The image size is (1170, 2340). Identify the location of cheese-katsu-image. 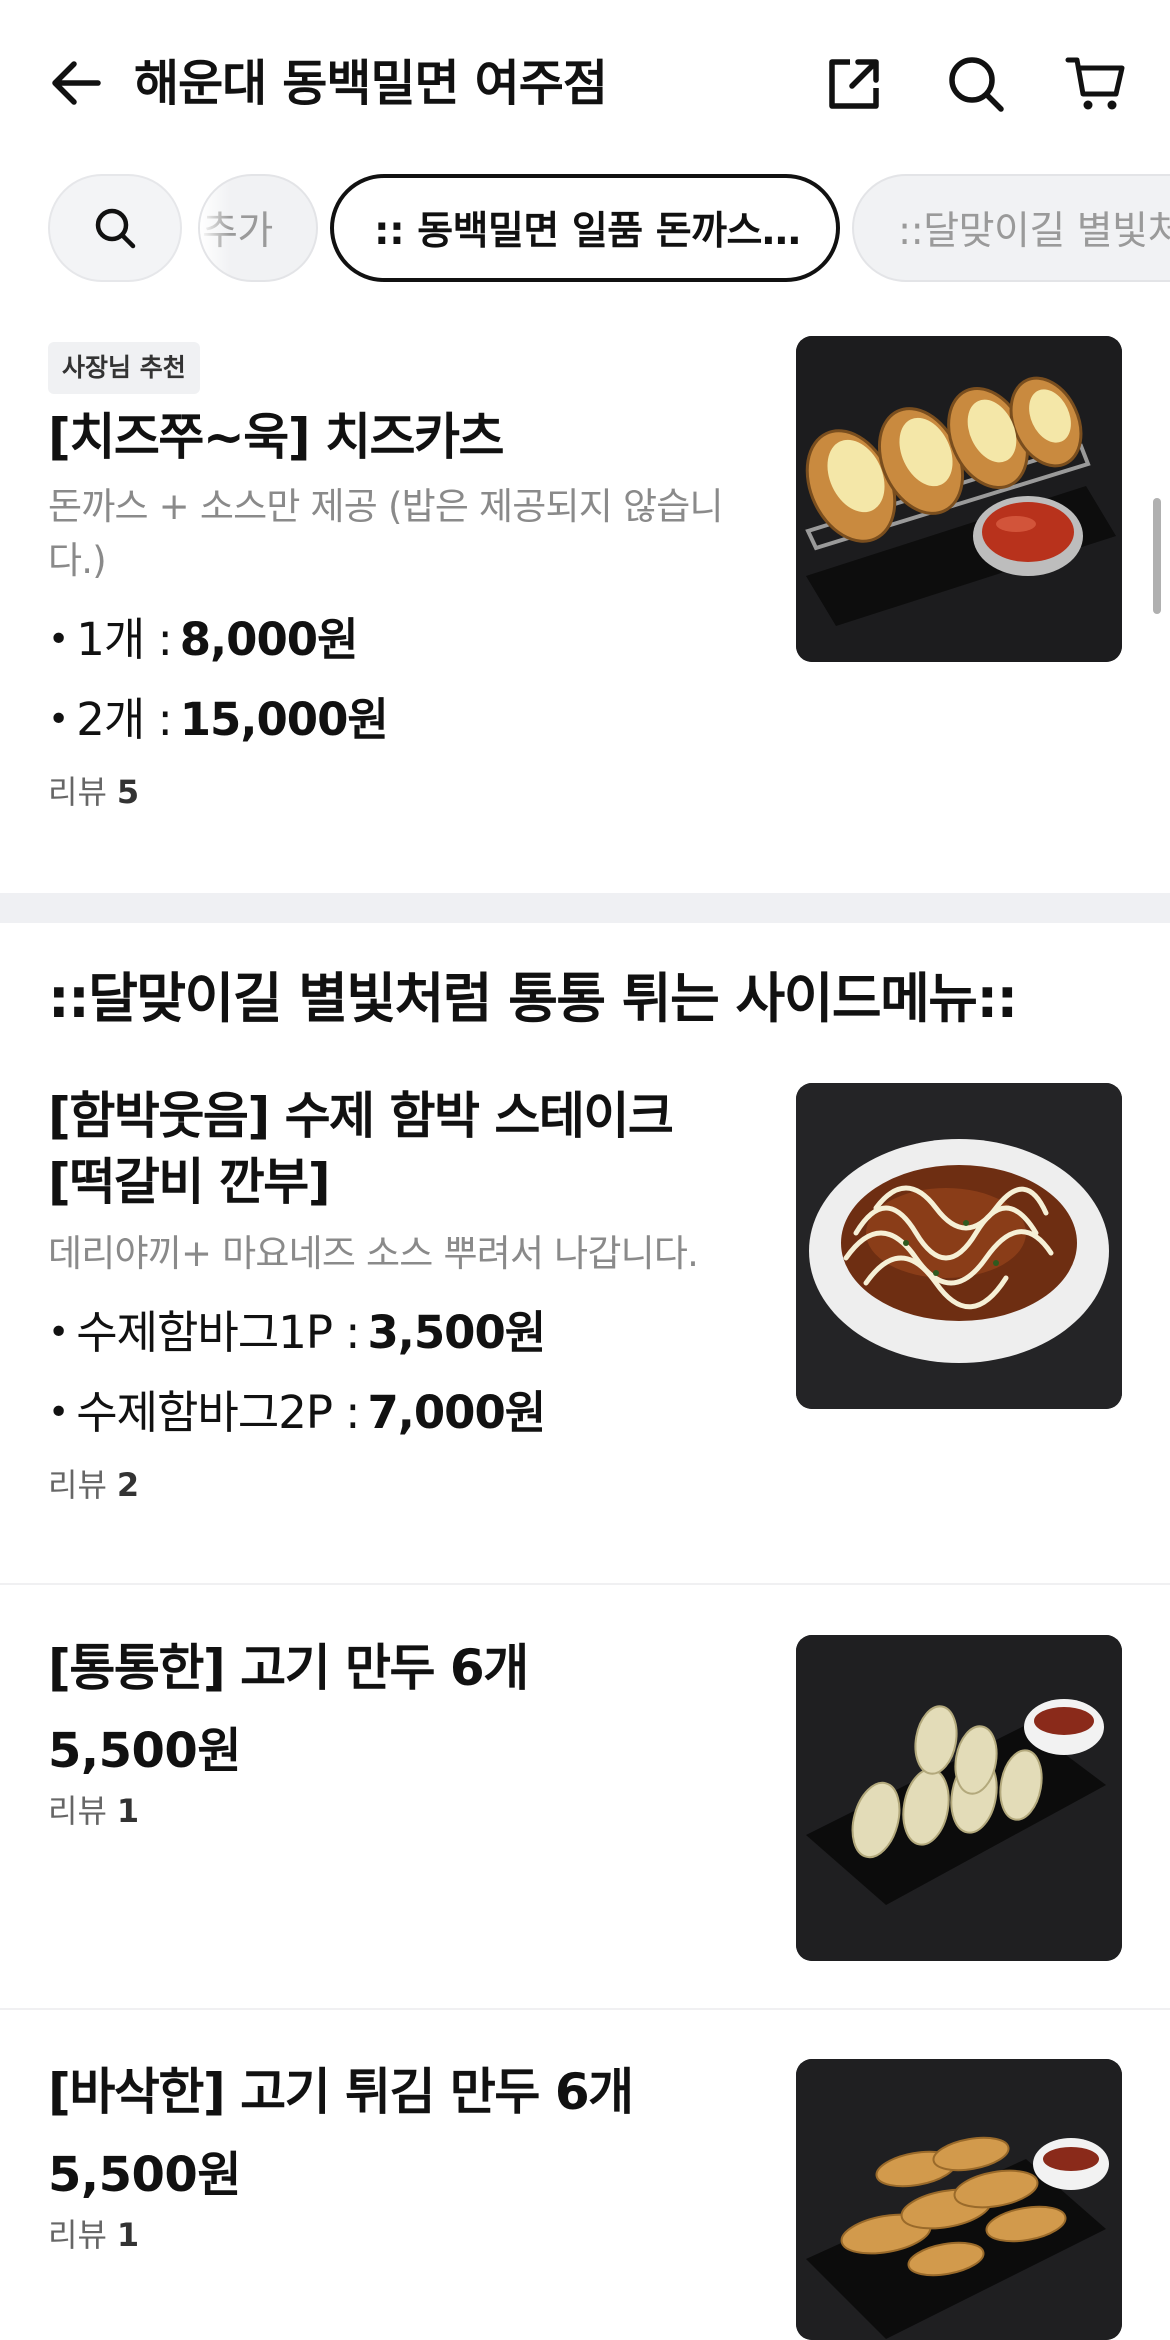
(959, 499).